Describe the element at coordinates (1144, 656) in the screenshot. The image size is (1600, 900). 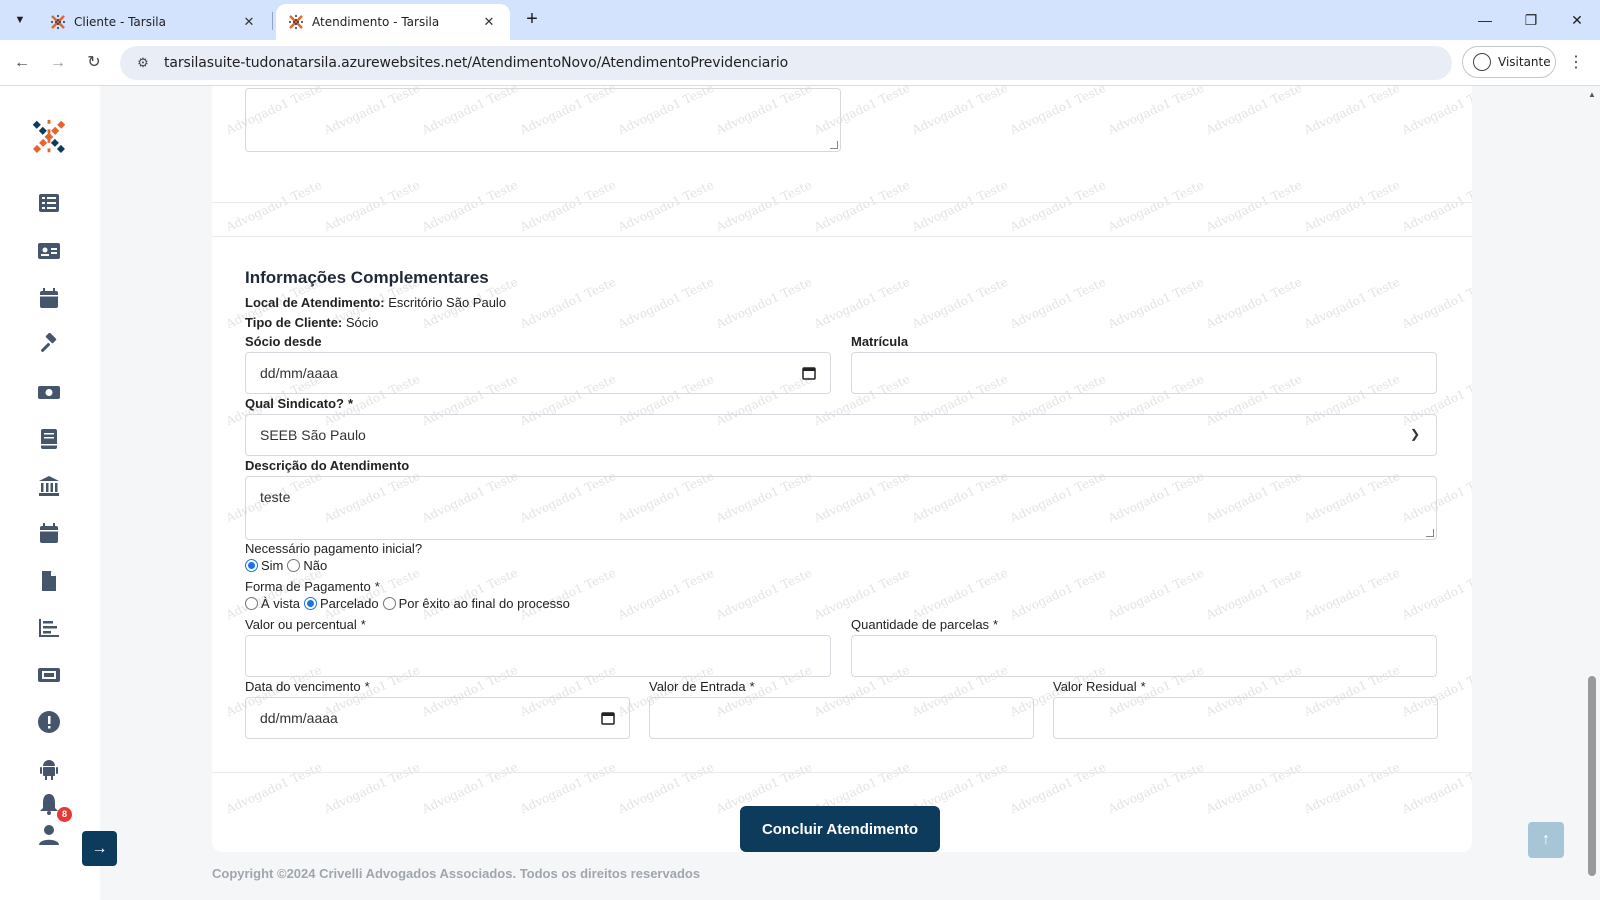
I see `parcelas-input` at that location.